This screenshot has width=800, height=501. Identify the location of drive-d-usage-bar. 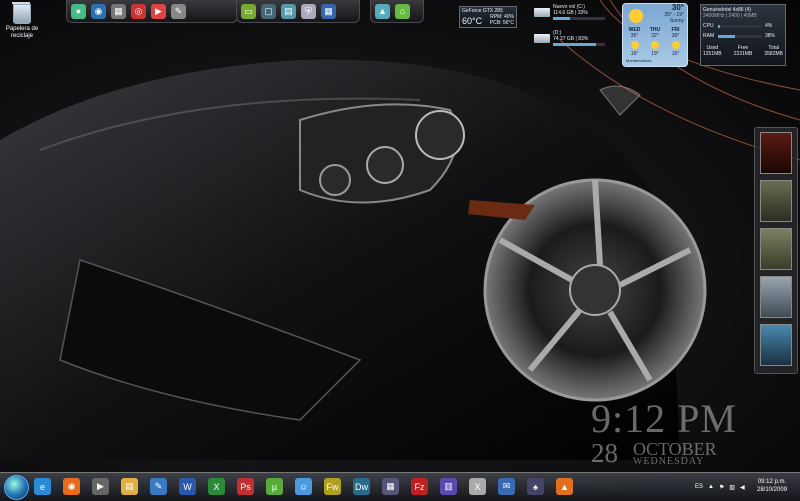
(575, 44).